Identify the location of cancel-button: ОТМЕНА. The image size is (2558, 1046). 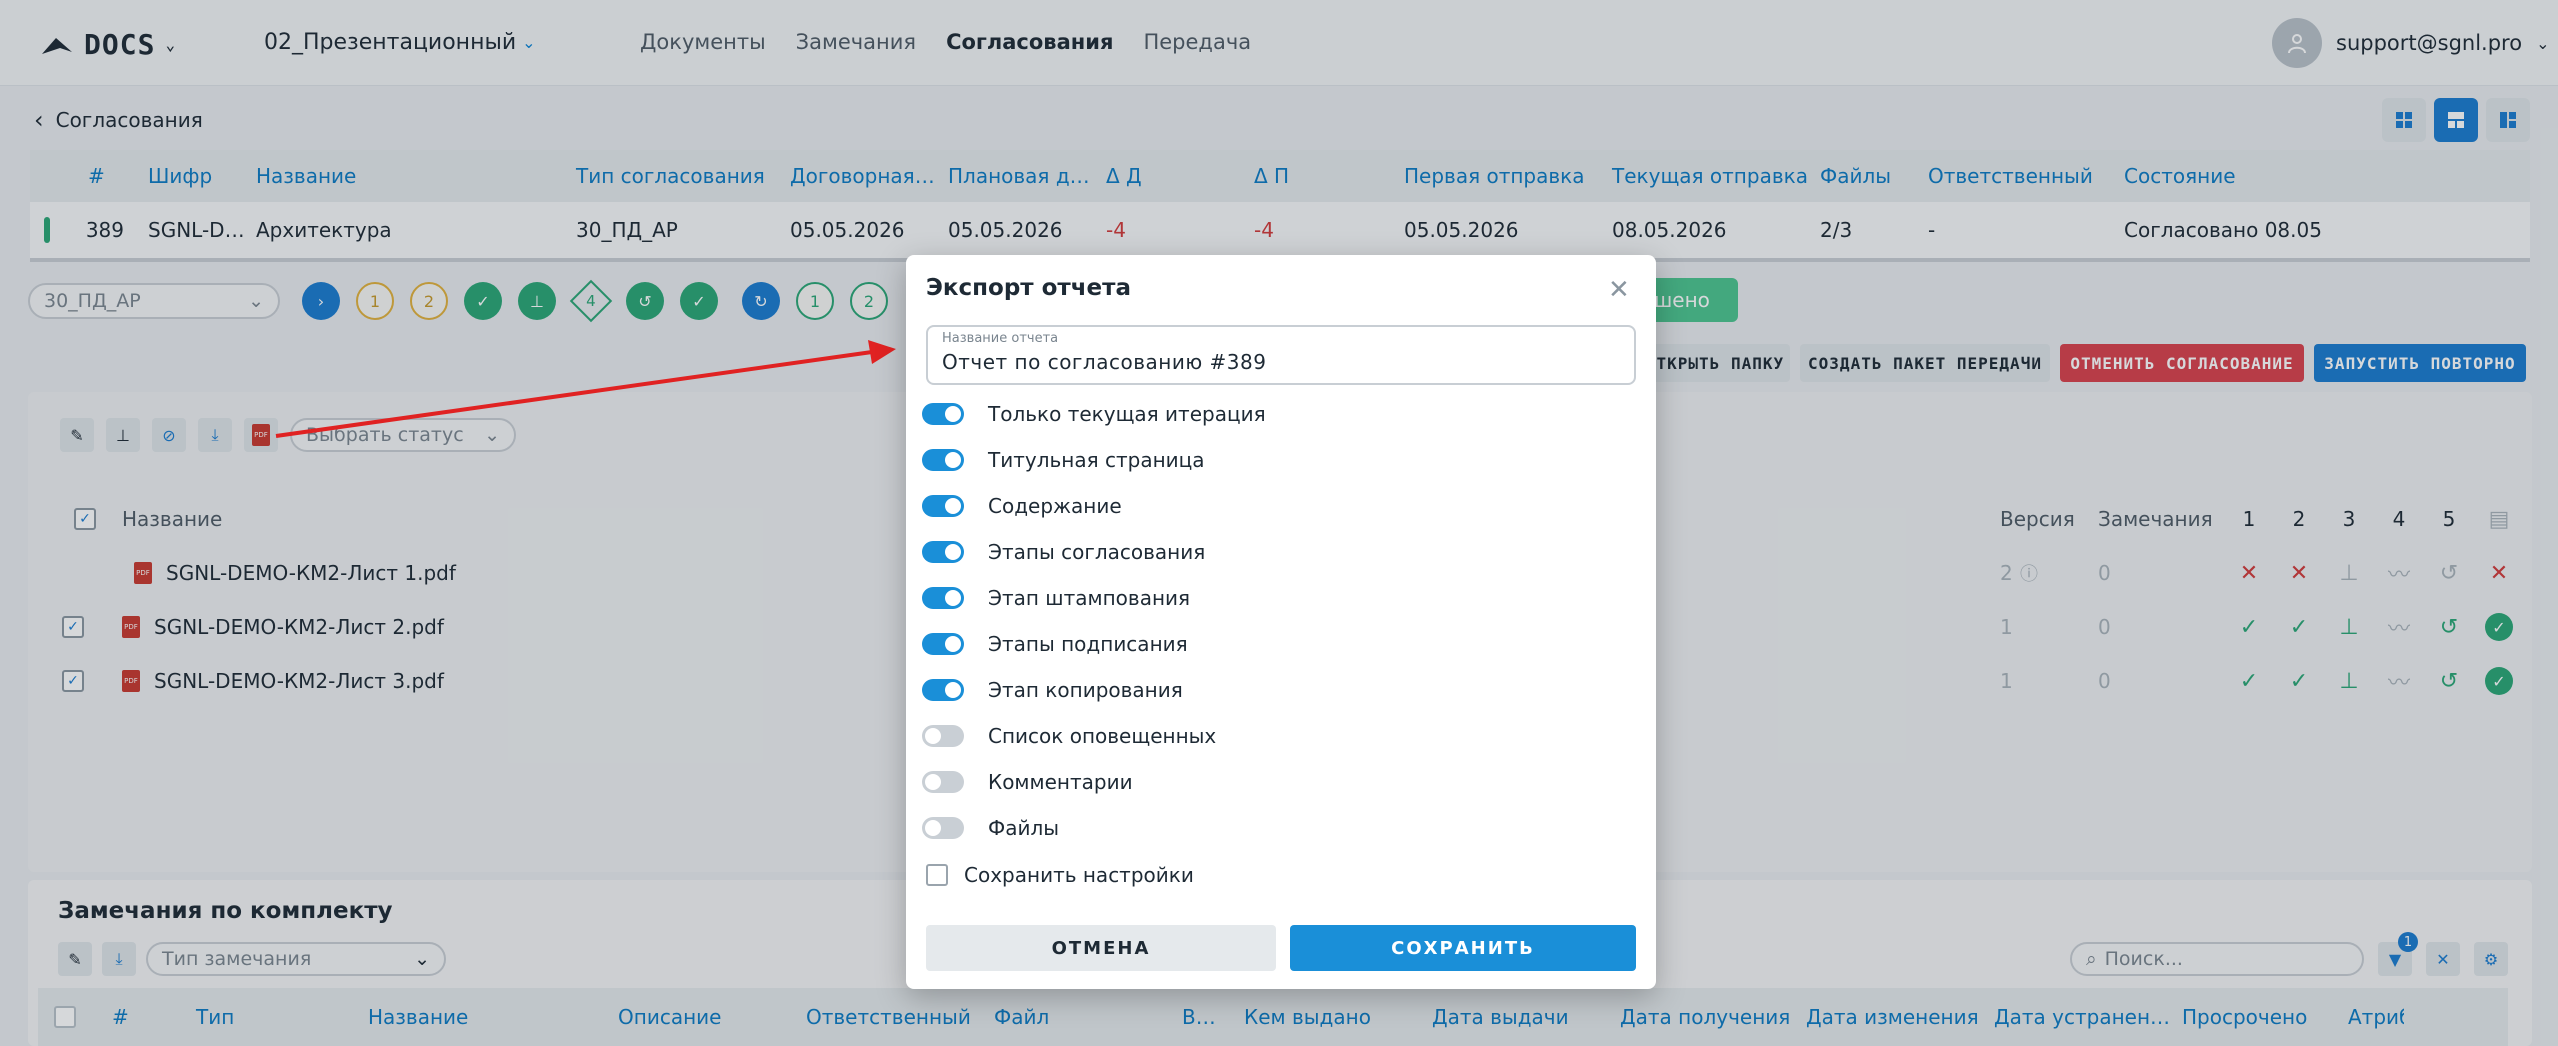
(1101, 948).